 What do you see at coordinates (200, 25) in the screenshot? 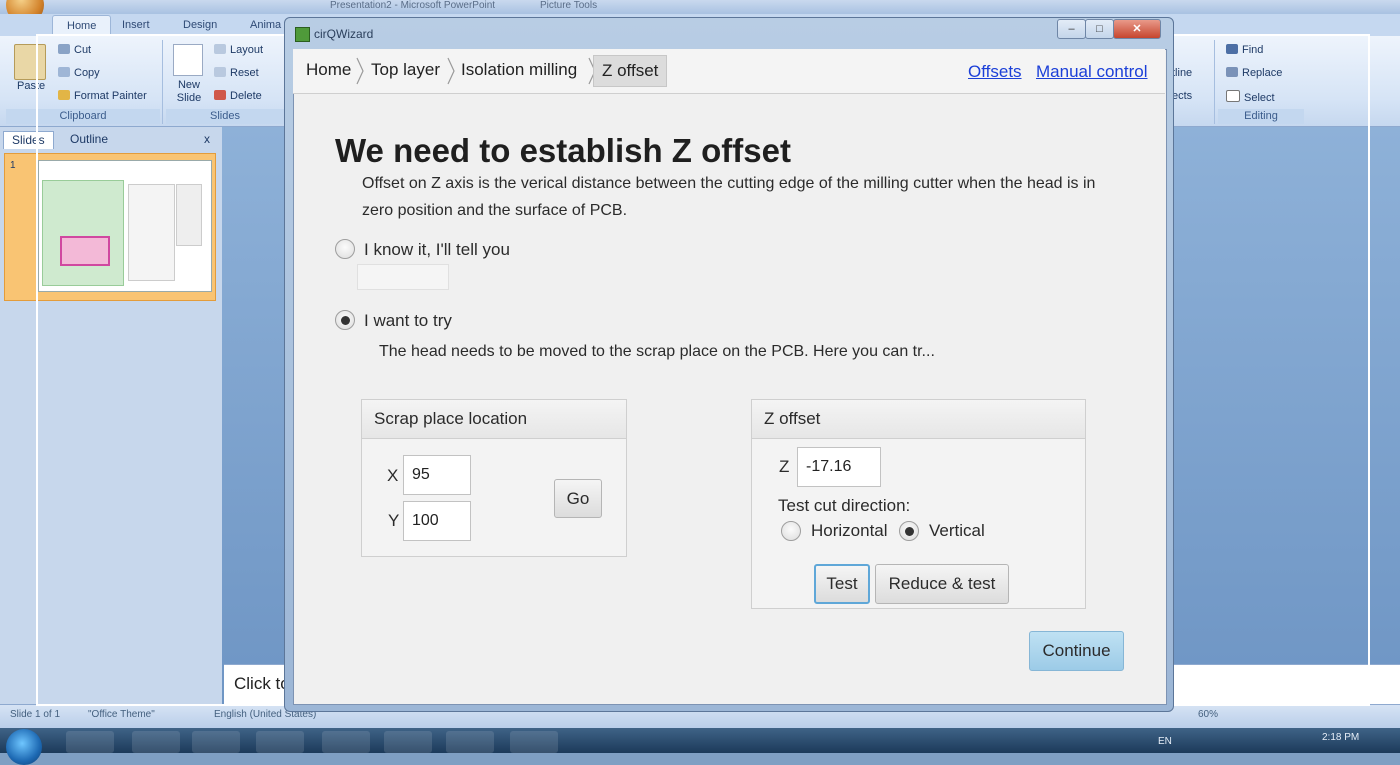
I see `ribbon-tab-design: Design` at bounding box center [200, 25].